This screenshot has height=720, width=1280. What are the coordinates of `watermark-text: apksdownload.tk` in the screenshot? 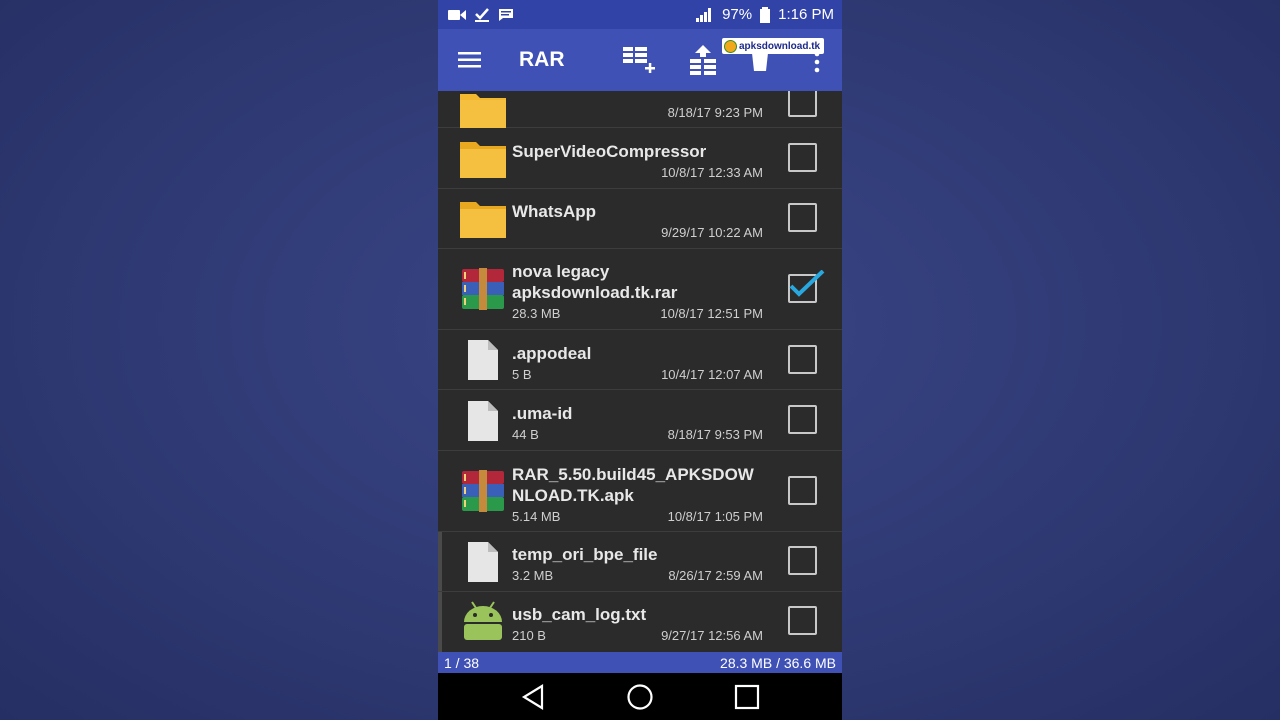 It's located at (780, 46).